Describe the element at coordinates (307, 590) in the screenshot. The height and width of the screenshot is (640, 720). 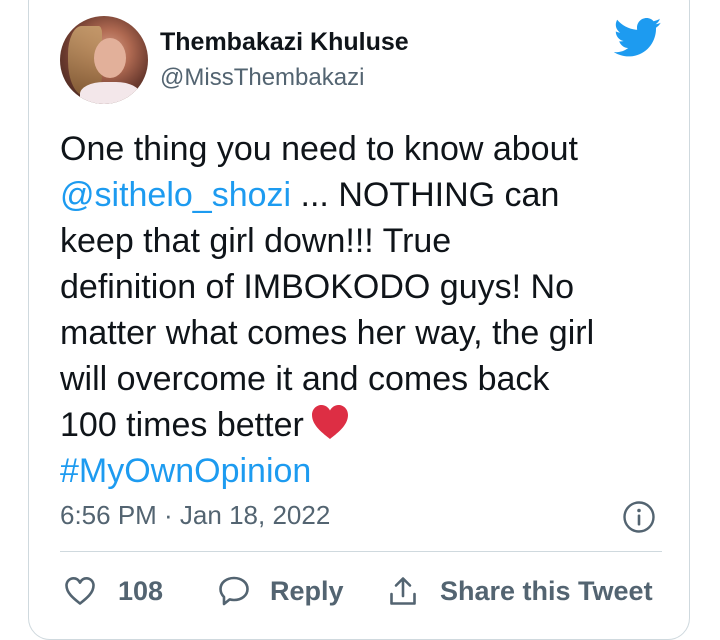
I see `reply-label: Reply` at that location.